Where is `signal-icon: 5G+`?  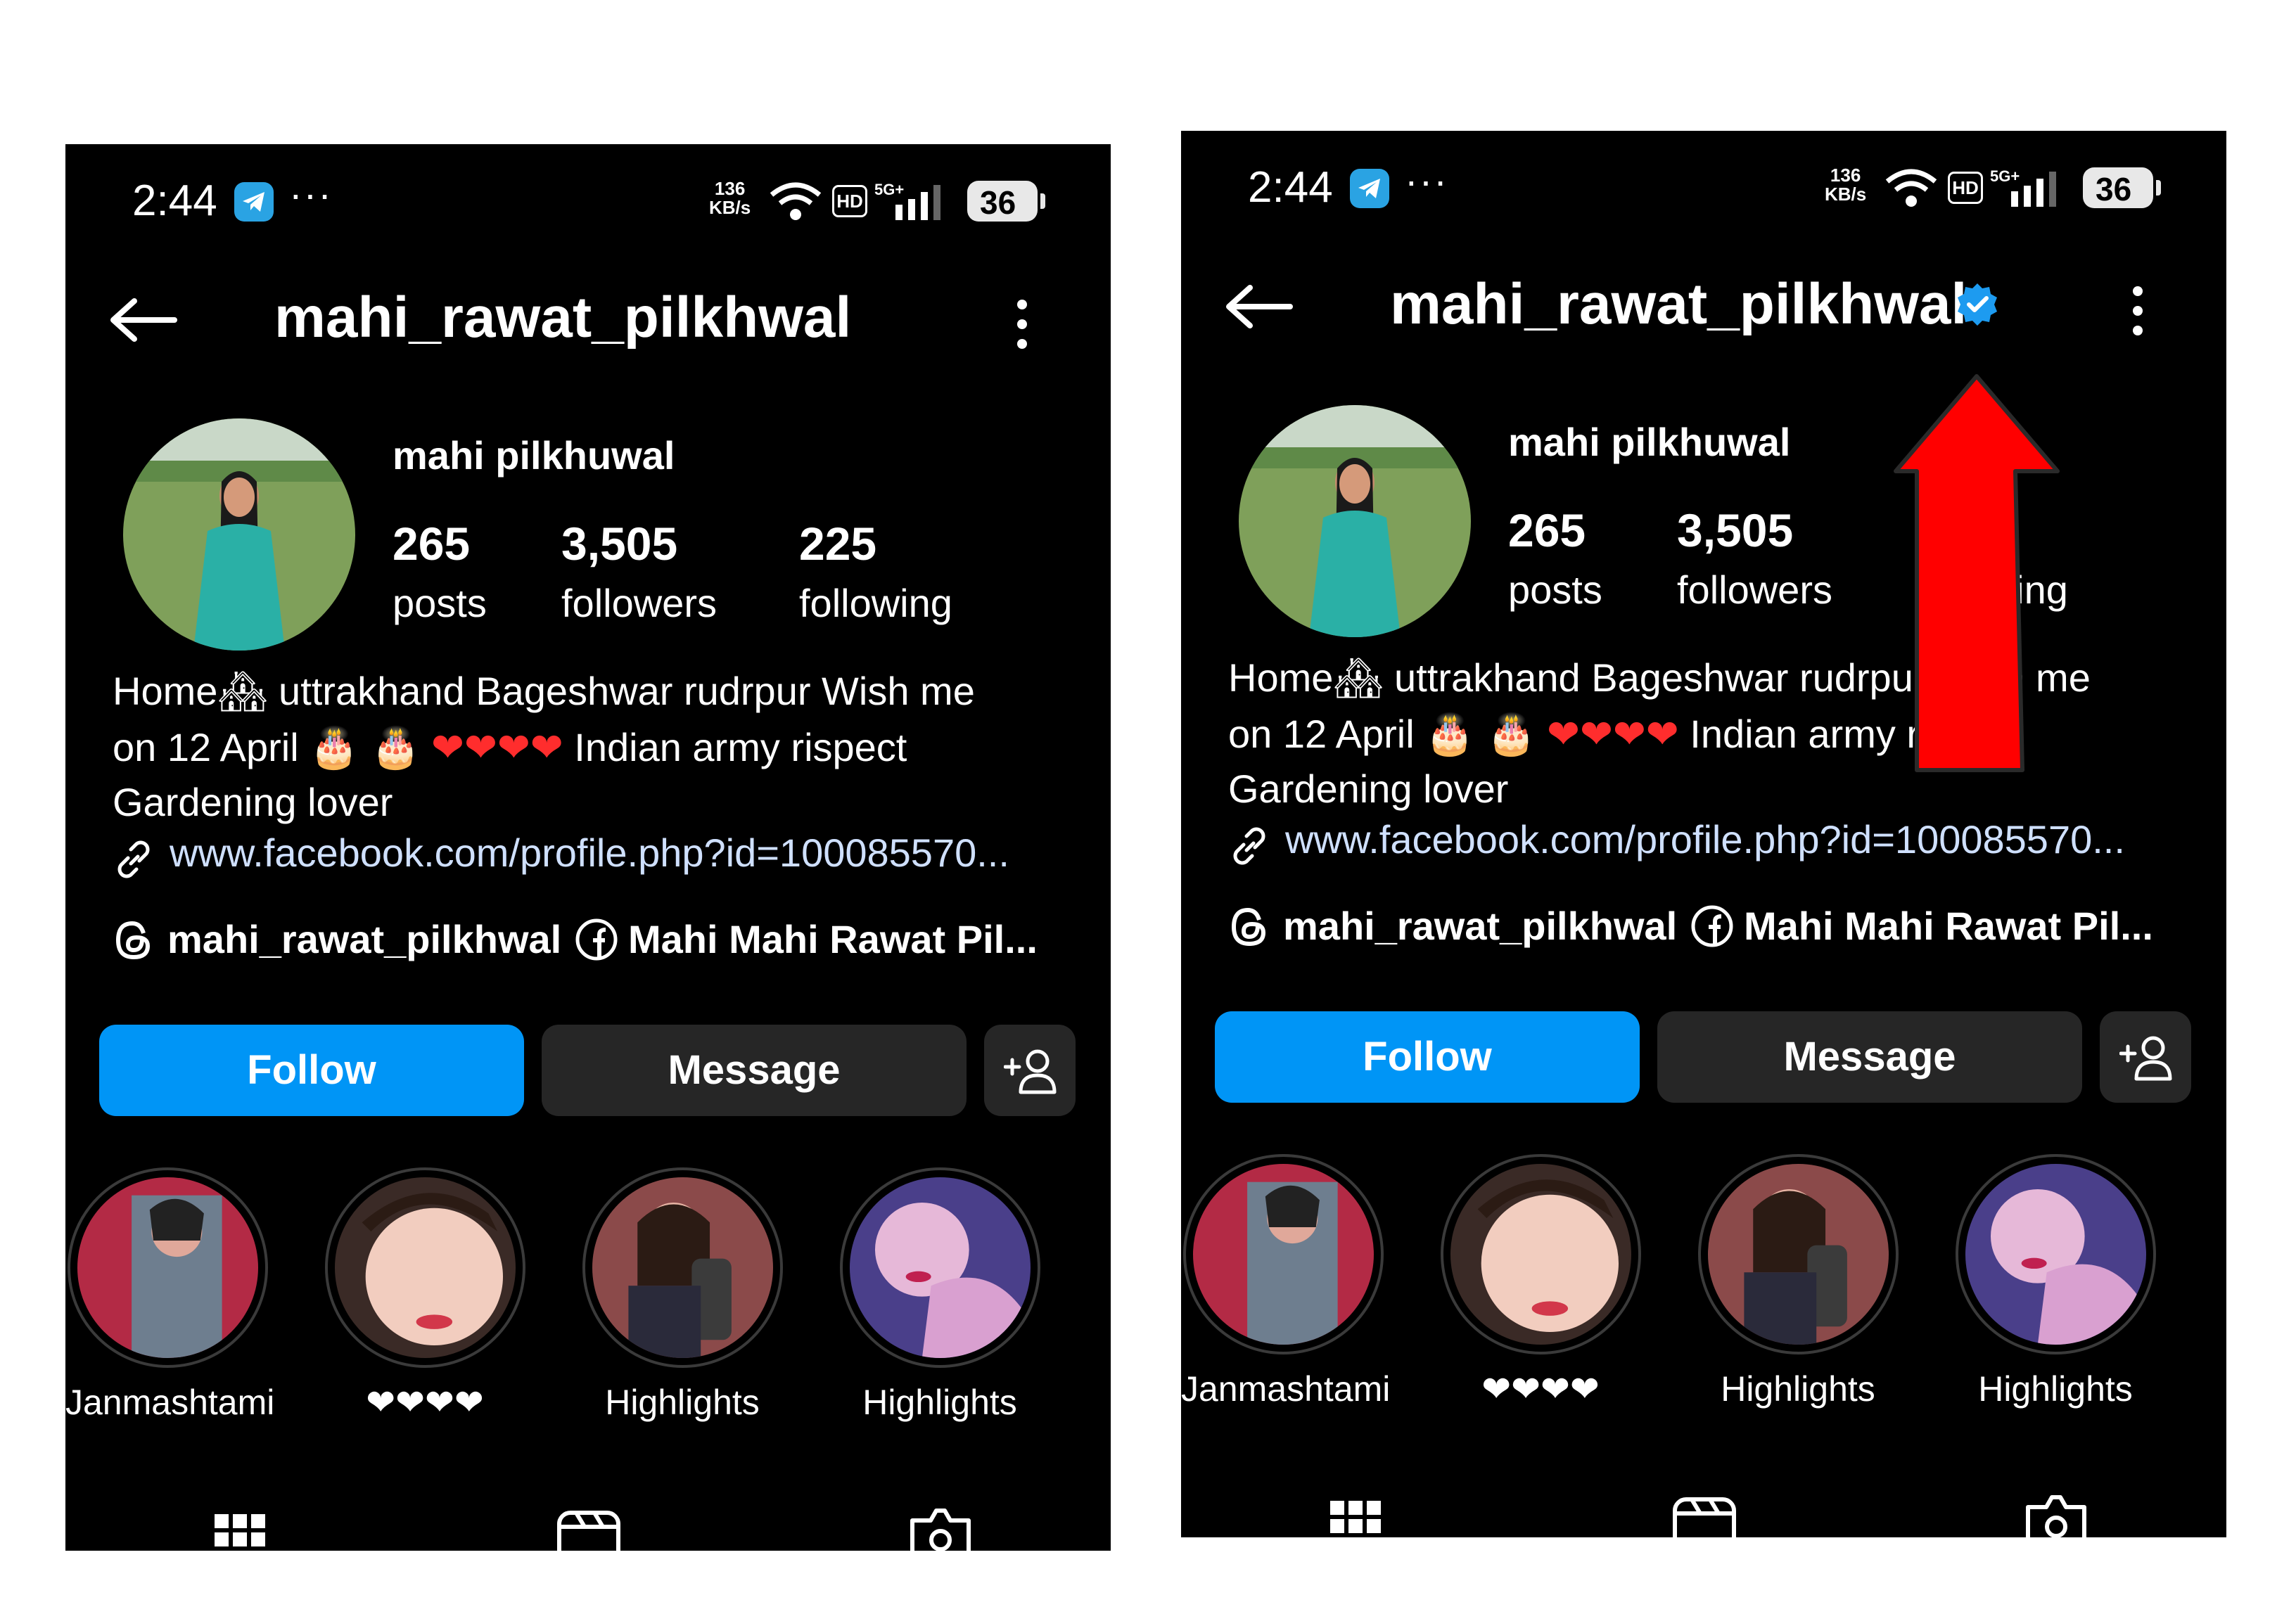
signal-icon: 5G+ is located at coordinates (907, 201).